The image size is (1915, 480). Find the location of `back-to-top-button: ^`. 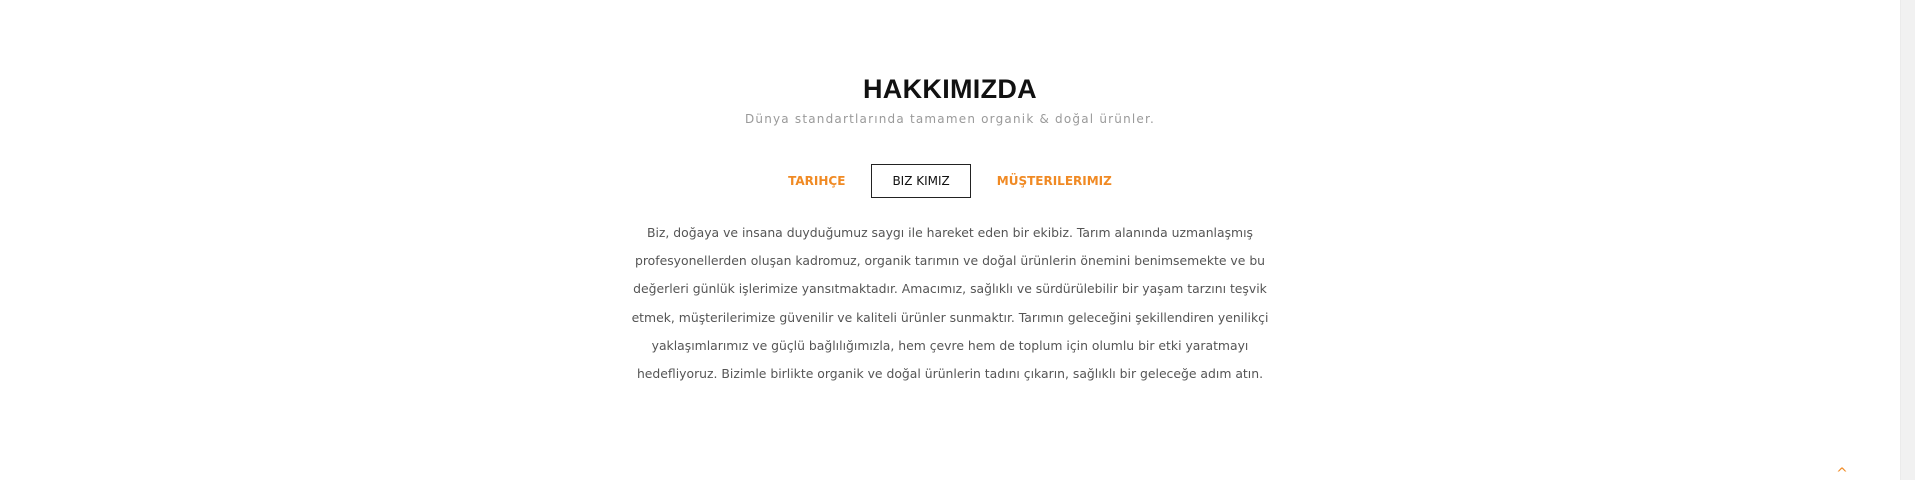

back-to-top-button: ^ is located at coordinates (1842, 473).